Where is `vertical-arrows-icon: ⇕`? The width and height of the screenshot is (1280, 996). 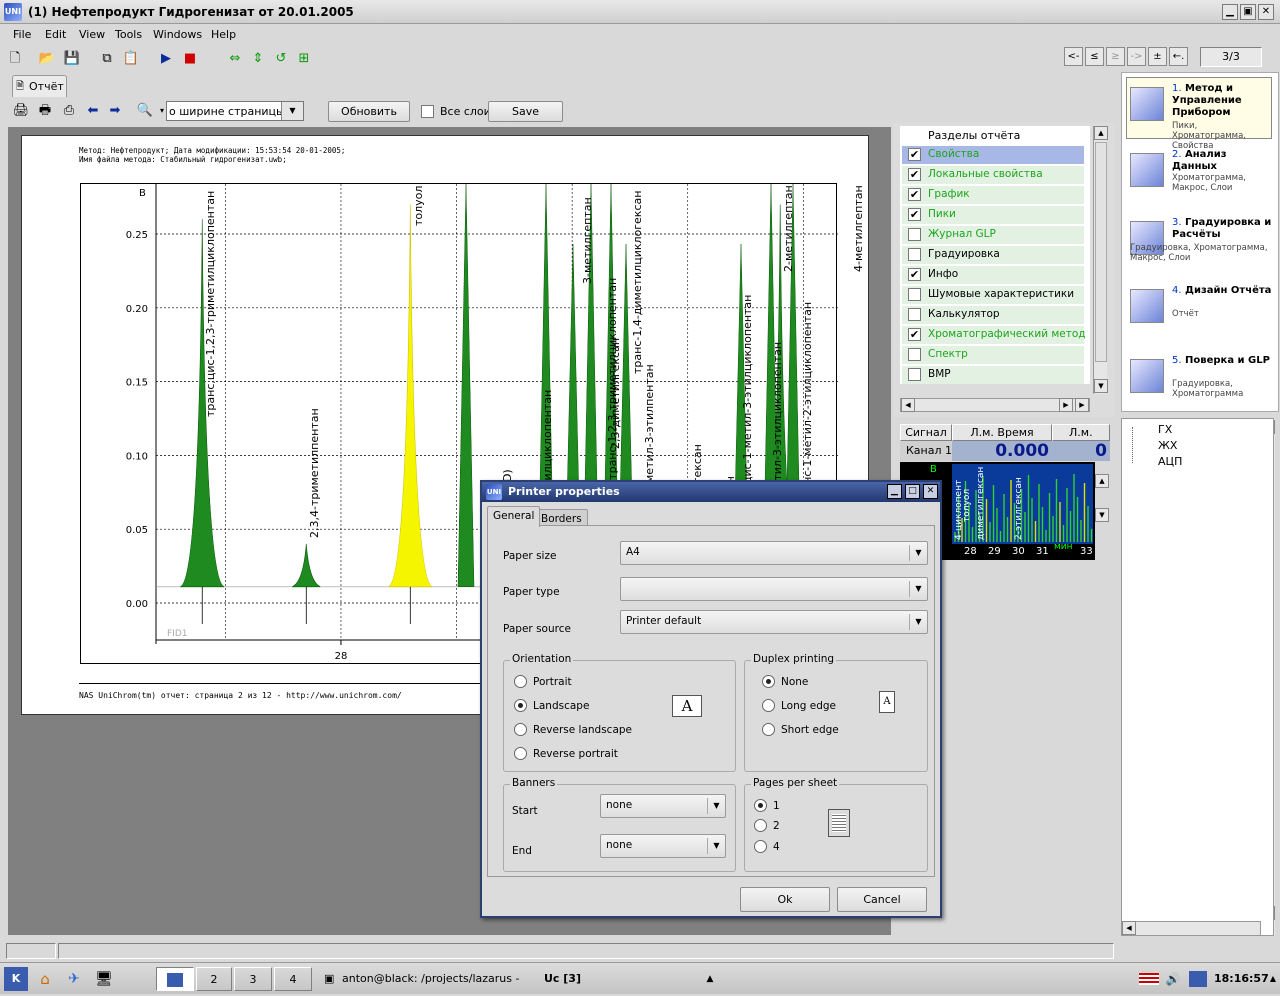 vertical-arrows-icon: ⇕ is located at coordinates (258, 59).